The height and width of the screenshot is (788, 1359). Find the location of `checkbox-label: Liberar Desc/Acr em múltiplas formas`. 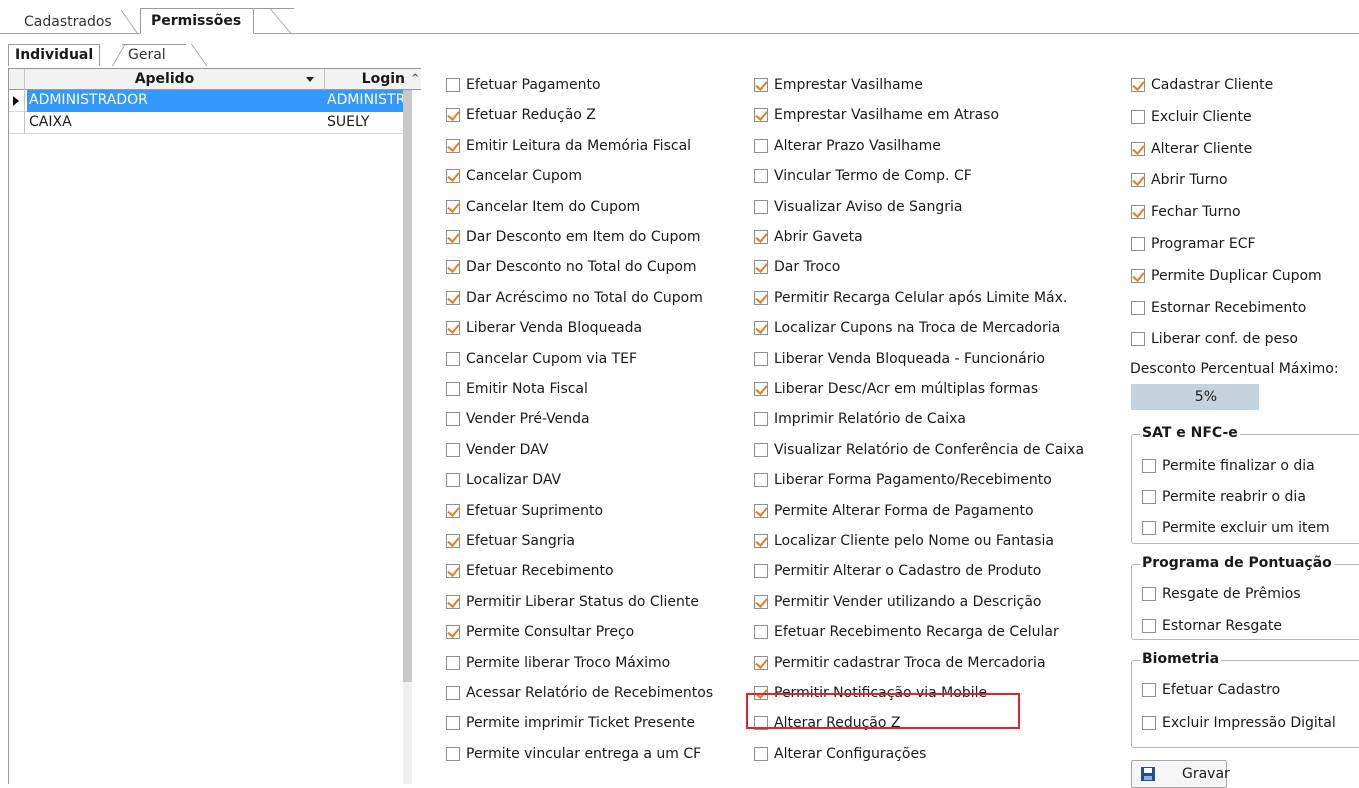

checkbox-label: Liberar Desc/Acr em múltiplas formas is located at coordinates (906, 389).